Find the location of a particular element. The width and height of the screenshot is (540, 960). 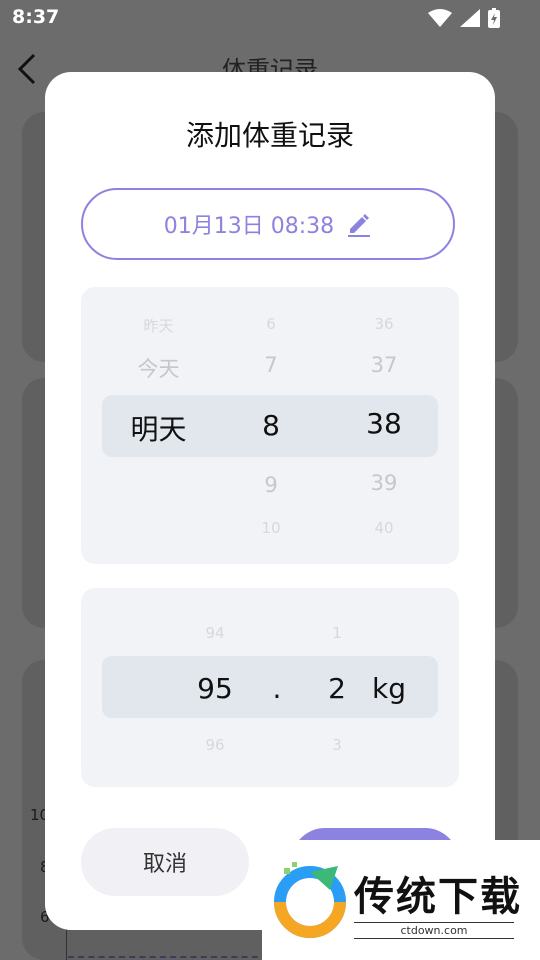

picker-hour-selected: 8 is located at coordinates (271, 425).